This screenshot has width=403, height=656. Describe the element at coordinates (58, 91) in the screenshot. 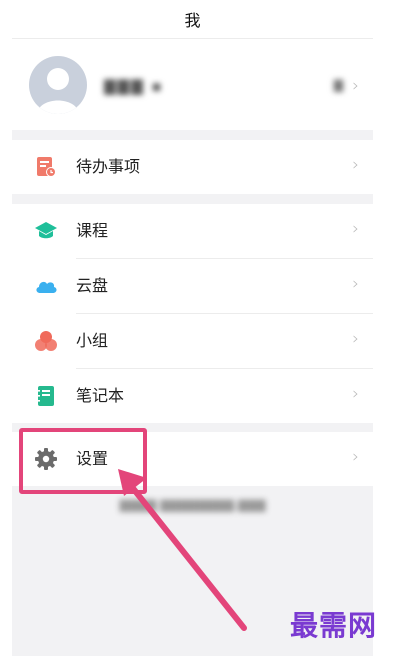

I see `avatar-placeholder-icon` at that location.